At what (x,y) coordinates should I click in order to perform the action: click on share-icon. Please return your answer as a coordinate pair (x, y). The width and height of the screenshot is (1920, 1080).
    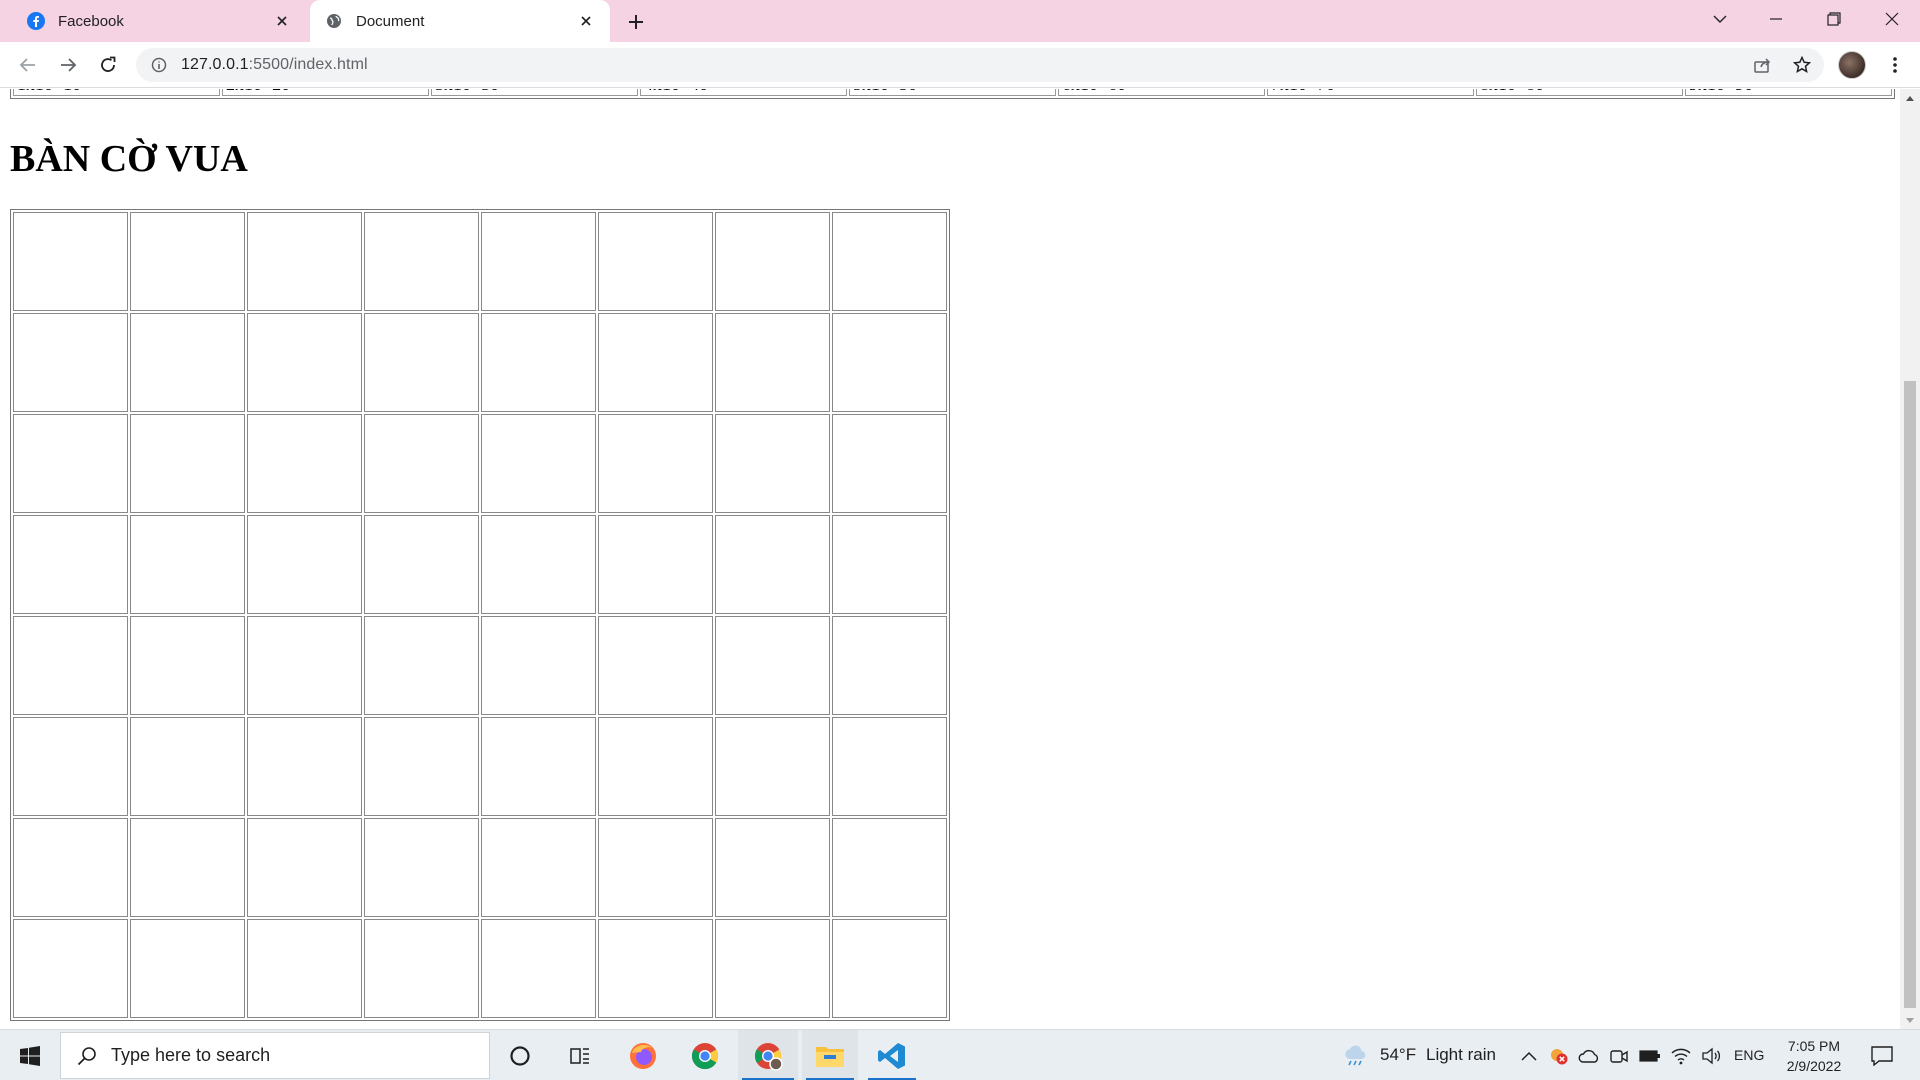
    Looking at the image, I should click on (1762, 65).